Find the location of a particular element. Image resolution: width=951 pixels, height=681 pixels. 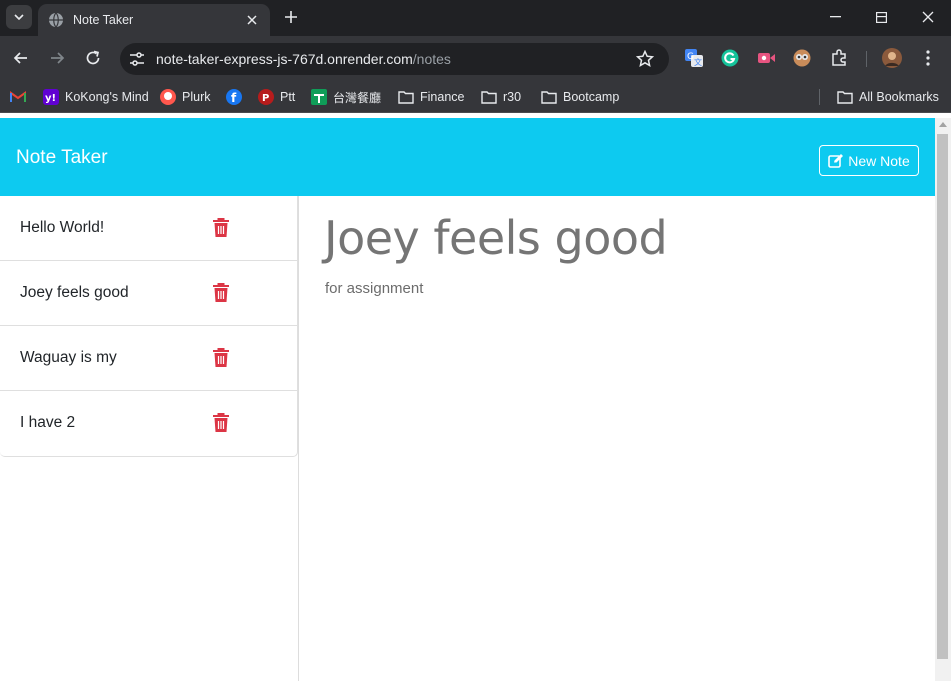

svg-text: 文 is located at coordinates (698, 62).